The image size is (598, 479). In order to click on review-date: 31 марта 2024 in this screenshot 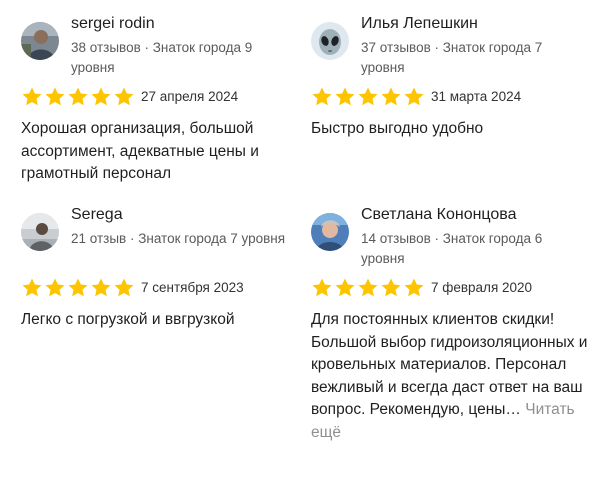, I will do `click(476, 96)`.